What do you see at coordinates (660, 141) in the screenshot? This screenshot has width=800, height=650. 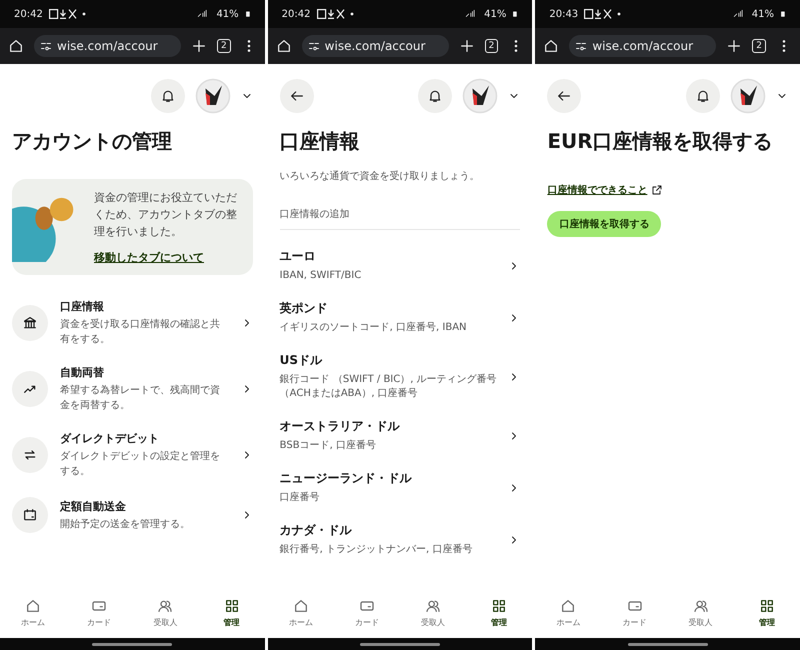 I see `page-title: EUR口座情報を取得する` at bounding box center [660, 141].